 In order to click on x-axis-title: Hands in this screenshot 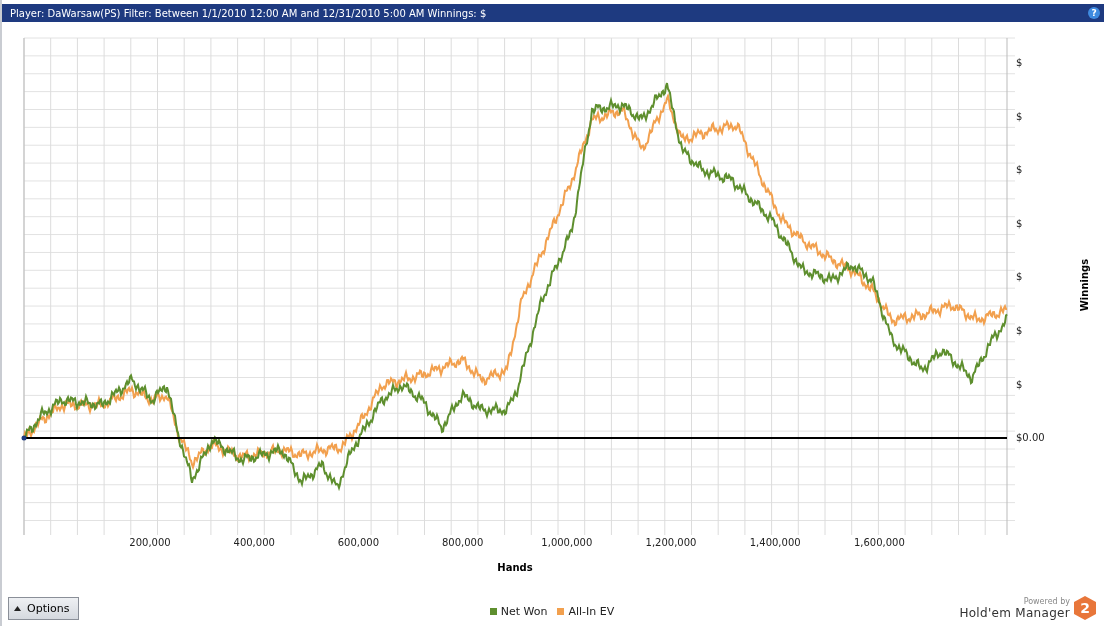, I will do `click(515, 567)`.